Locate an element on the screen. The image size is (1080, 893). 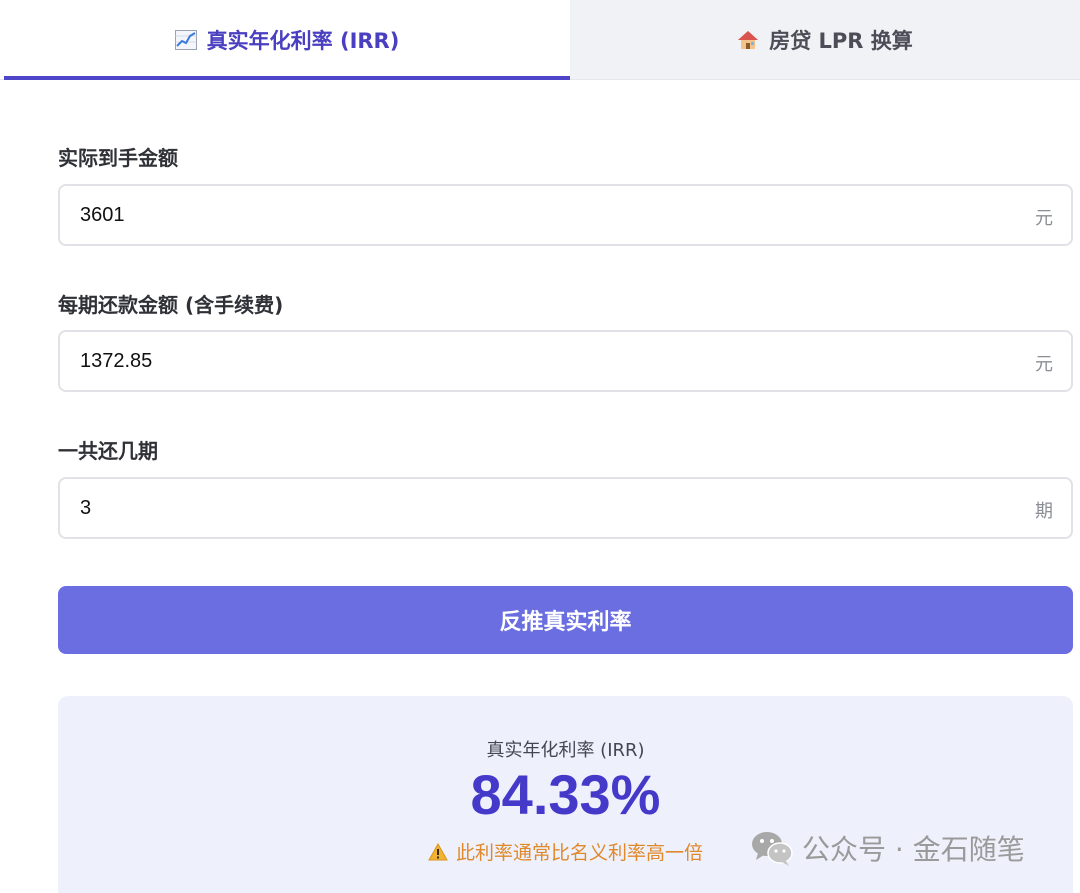
calculate-irr-button: 反推真实利率 is located at coordinates (565, 620).